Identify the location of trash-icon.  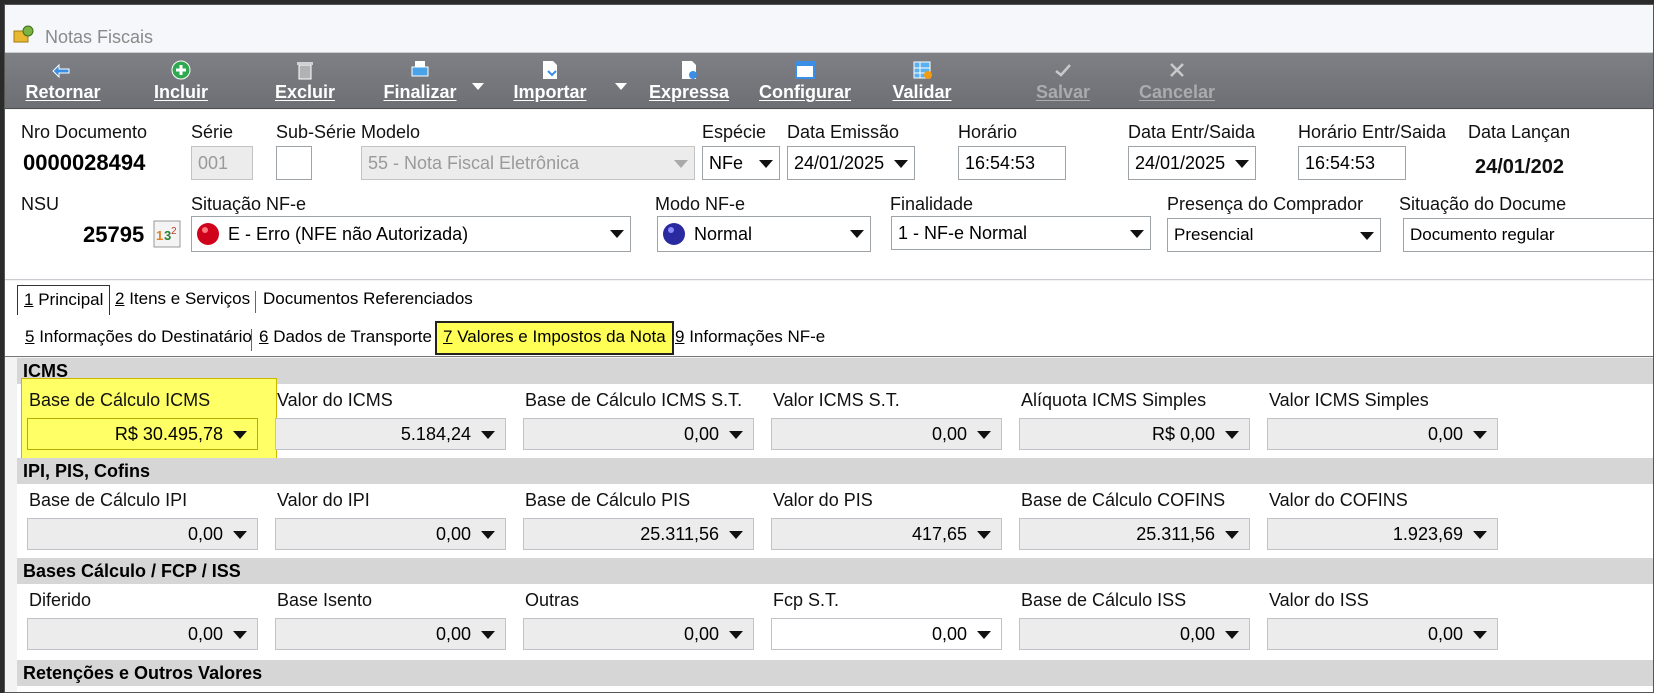
(305, 71).